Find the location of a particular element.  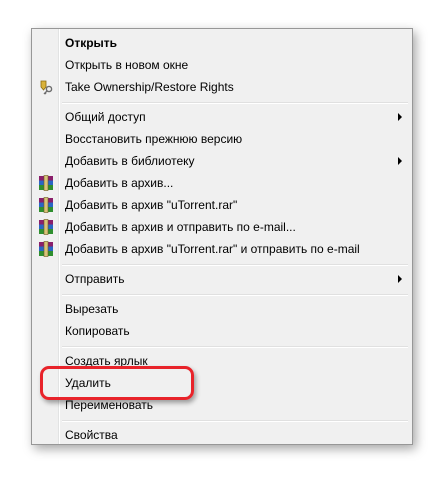

menu-item-label: Открыть в новом окне is located at coordinates (127, 65).